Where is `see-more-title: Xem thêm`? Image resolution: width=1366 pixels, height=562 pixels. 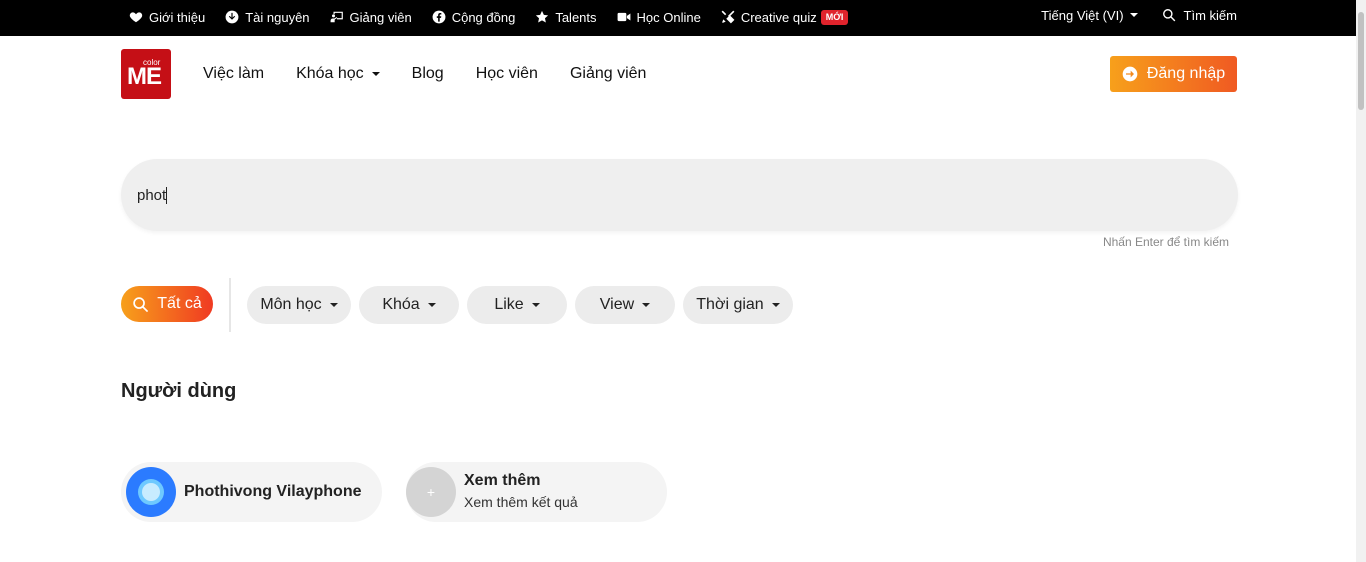
see-more-title: Xem thêm is located at coordinates (502, 480).